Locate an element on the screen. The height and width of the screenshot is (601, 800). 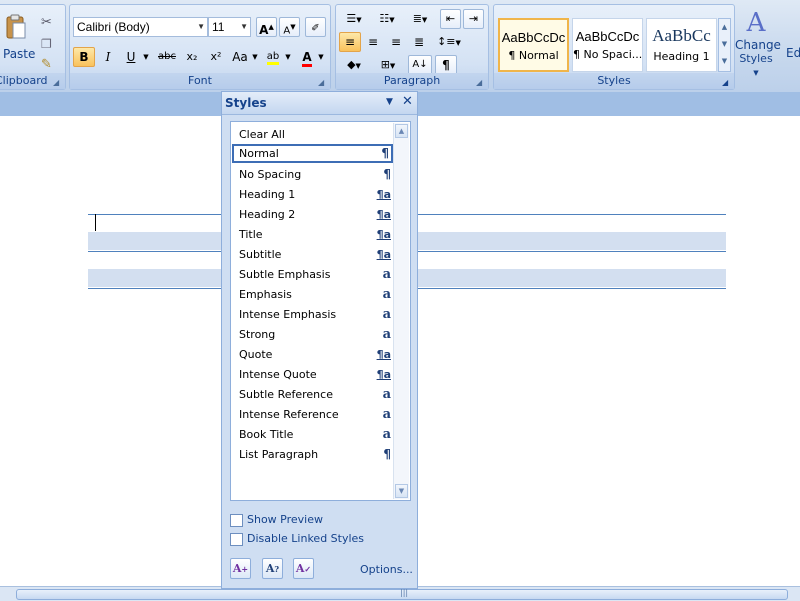
styles-list-scrollbar: ▲ ▼ is located at coordinates (401, 311).